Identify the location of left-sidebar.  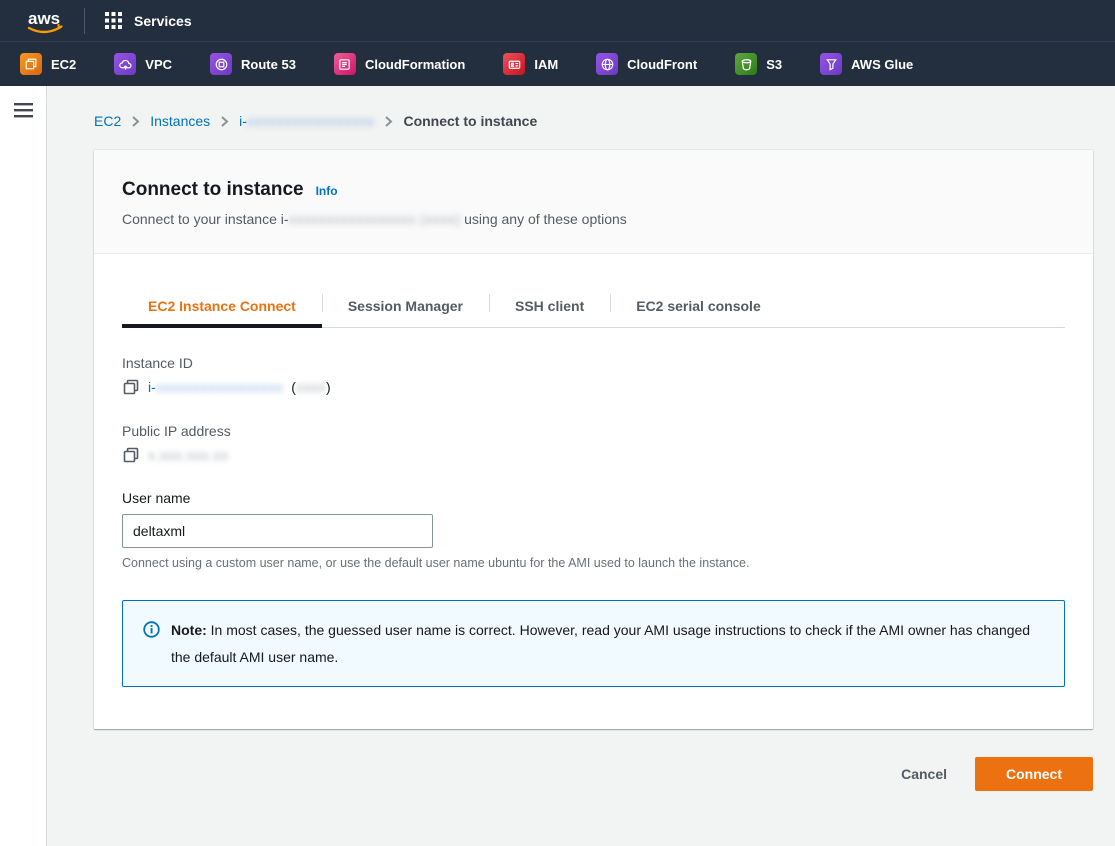
(23, 466).